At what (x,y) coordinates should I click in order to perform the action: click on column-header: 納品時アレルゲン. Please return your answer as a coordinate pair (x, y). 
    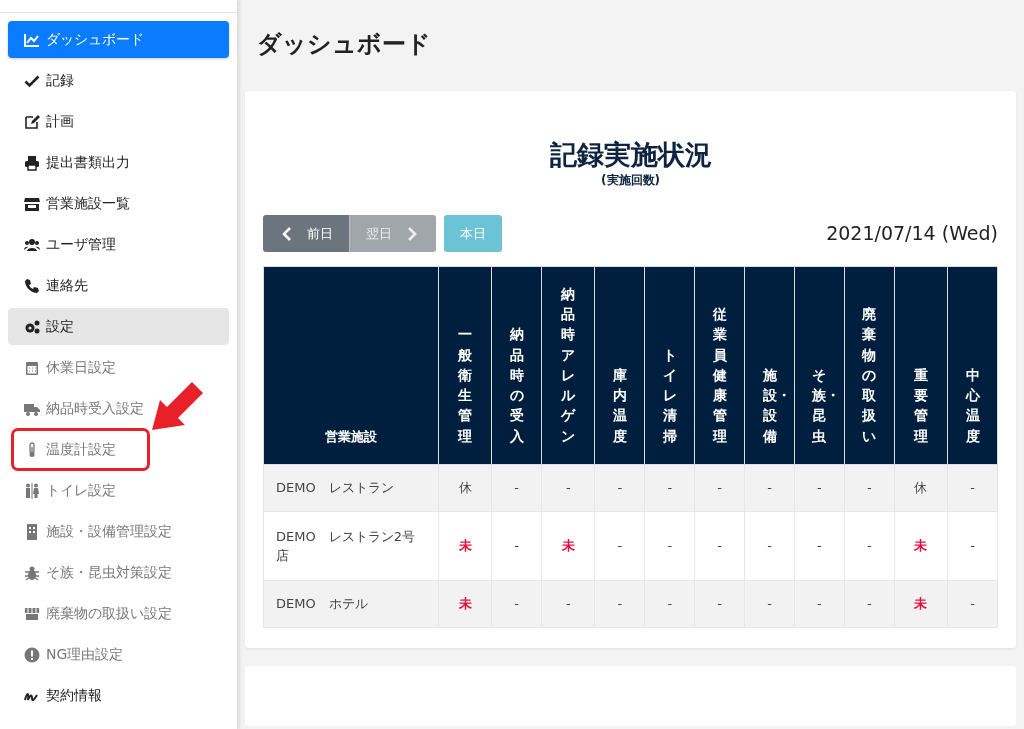
    Looking at the image, I should click on (568, 365).